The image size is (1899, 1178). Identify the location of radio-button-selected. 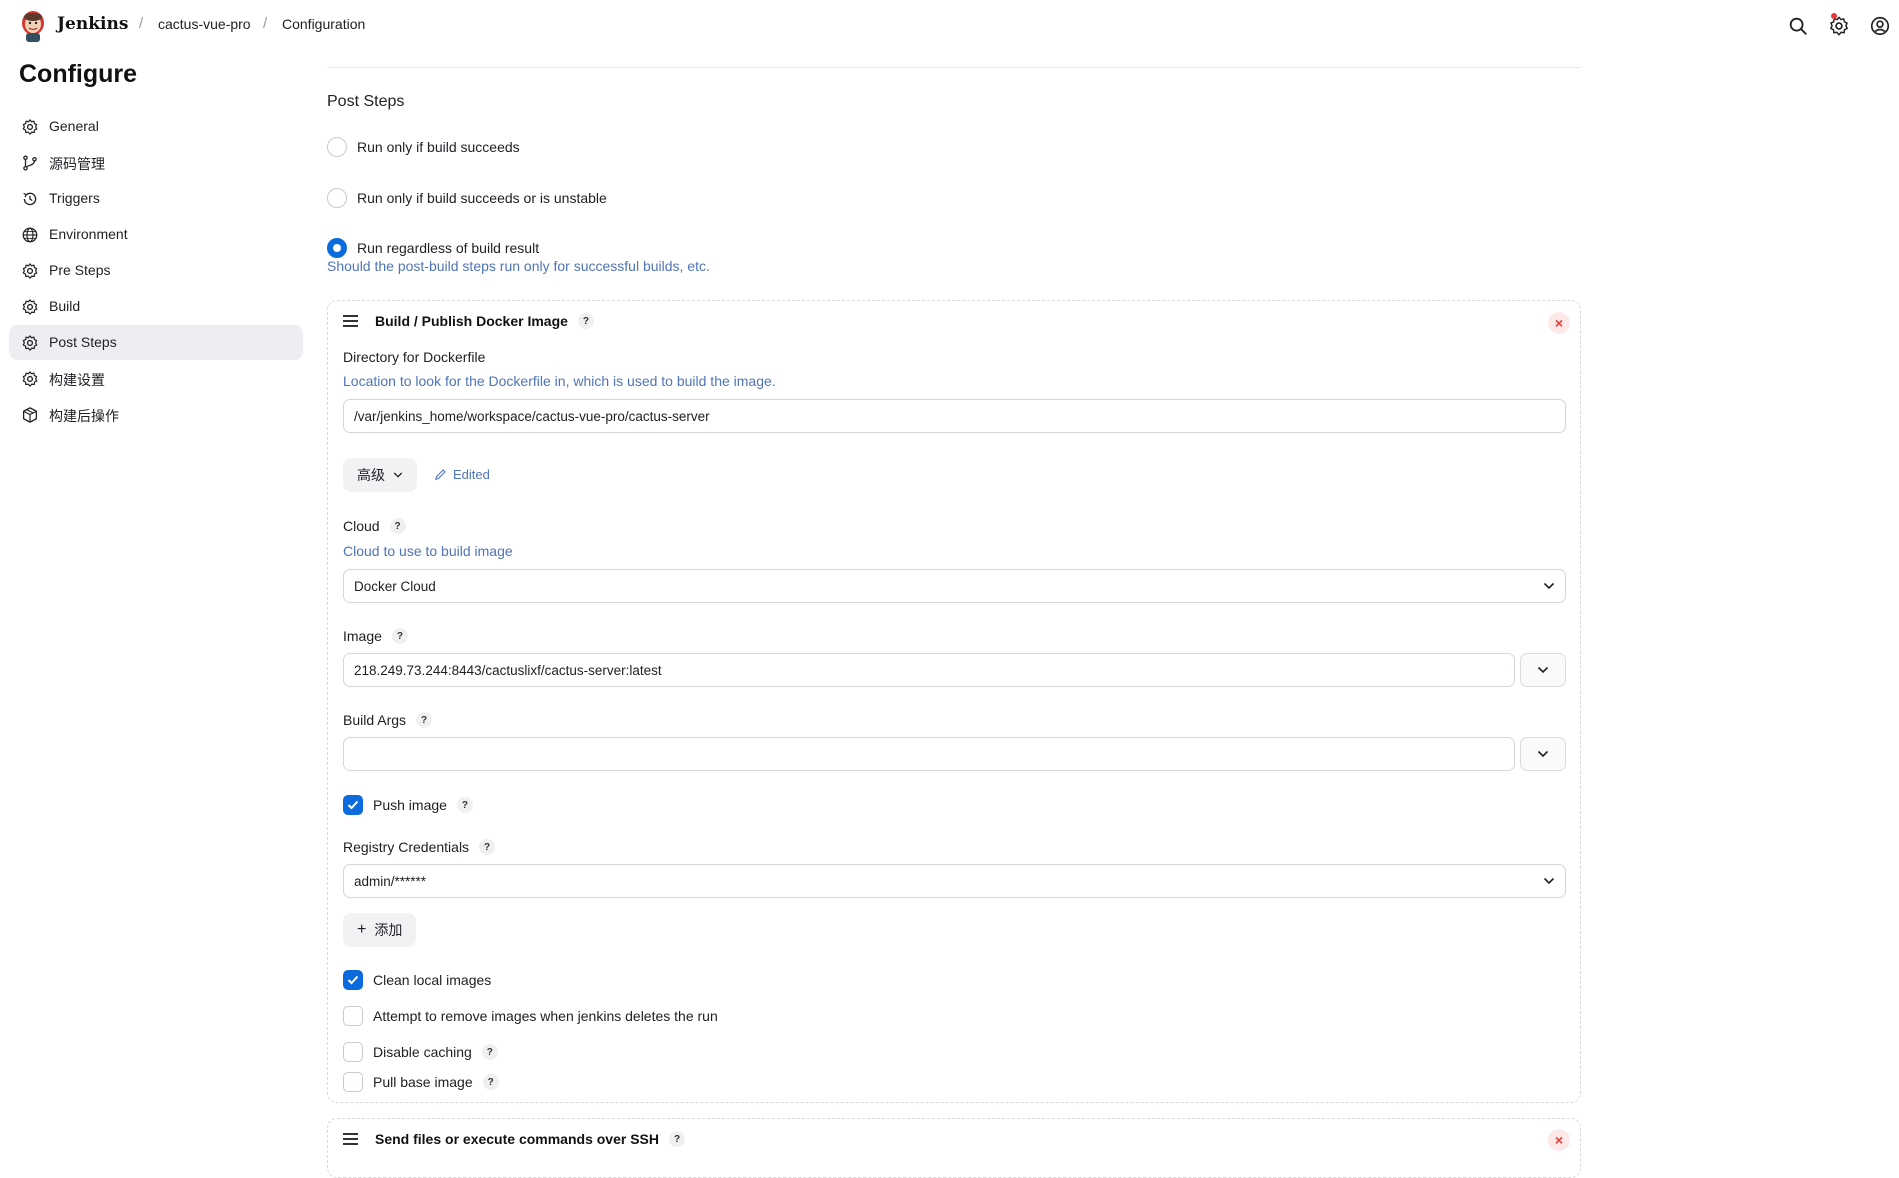
(337, 248).